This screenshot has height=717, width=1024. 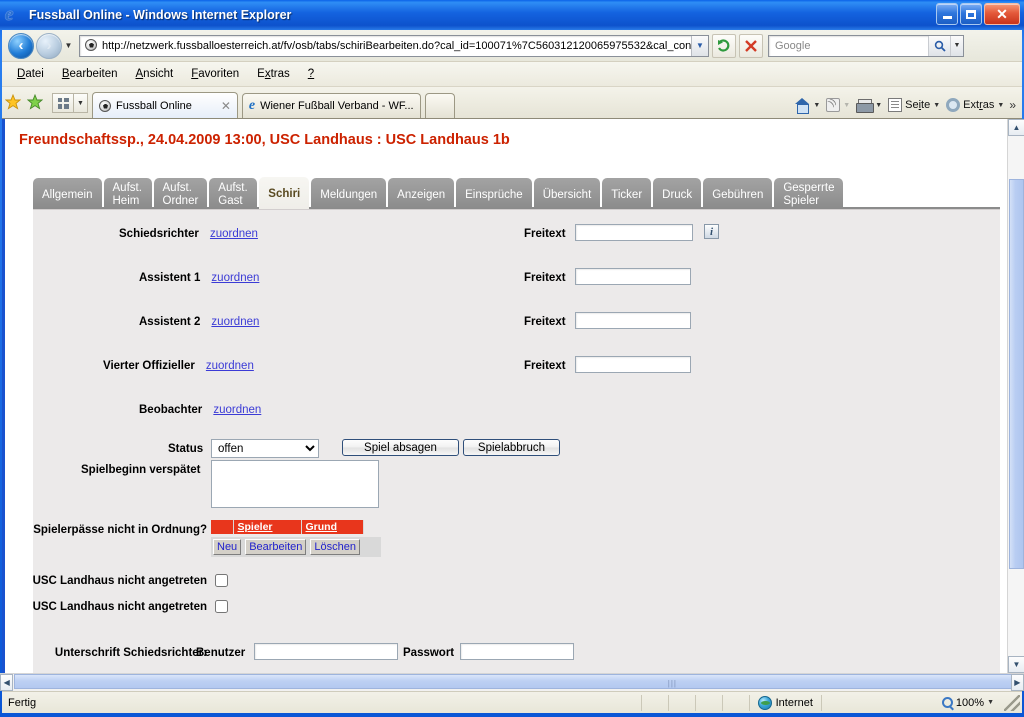 What do you see at coordinates (895, 105) in the screenshot?
I see `page-icon` at bounding box center [895, 105].